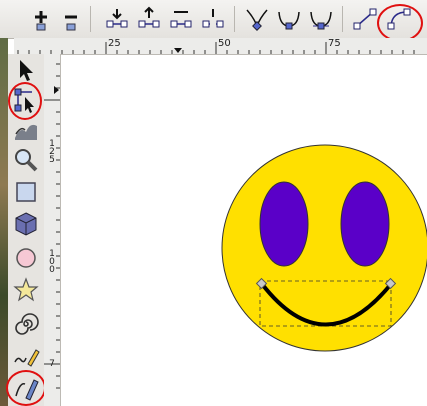  Describe the element at coordinates (26, 224) in the screenshot. I see `3d-box-tool-icon` at that location.